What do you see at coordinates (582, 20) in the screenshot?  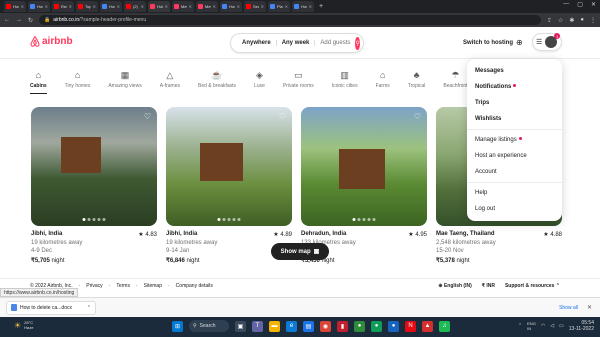 I see `browser-profile-icon: ●` at bounding box center [582, 20].